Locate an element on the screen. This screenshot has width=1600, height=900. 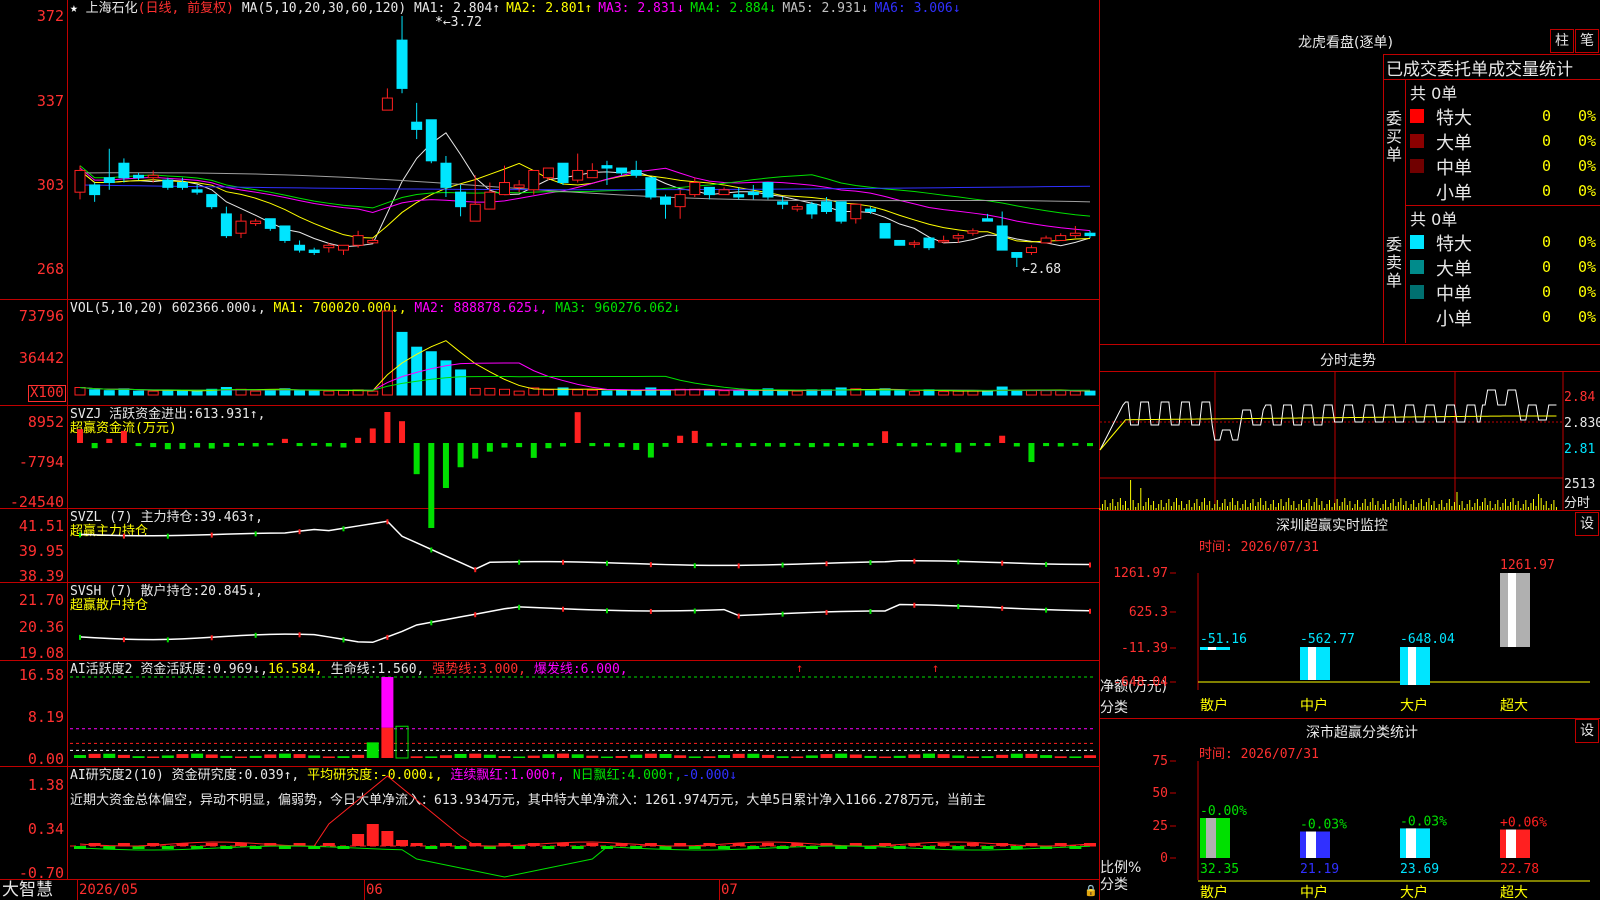
ratio-value: 23.69 is located at coordinates (1419, 869).